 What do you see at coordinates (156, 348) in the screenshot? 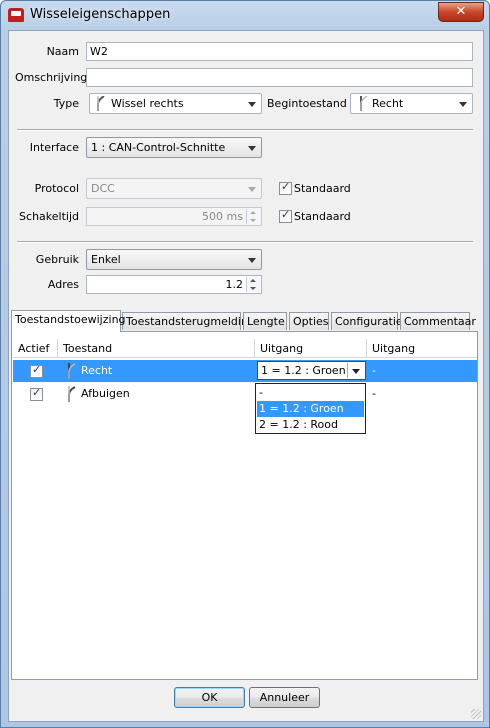
I see `column-header-toestand: Toestand` at bounding box center [156, 348].